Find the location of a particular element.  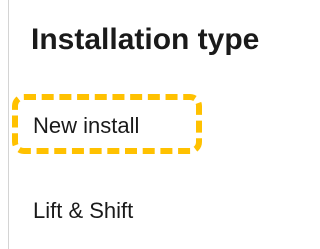

section-title: Installation type is located at coordinates (145, 39).